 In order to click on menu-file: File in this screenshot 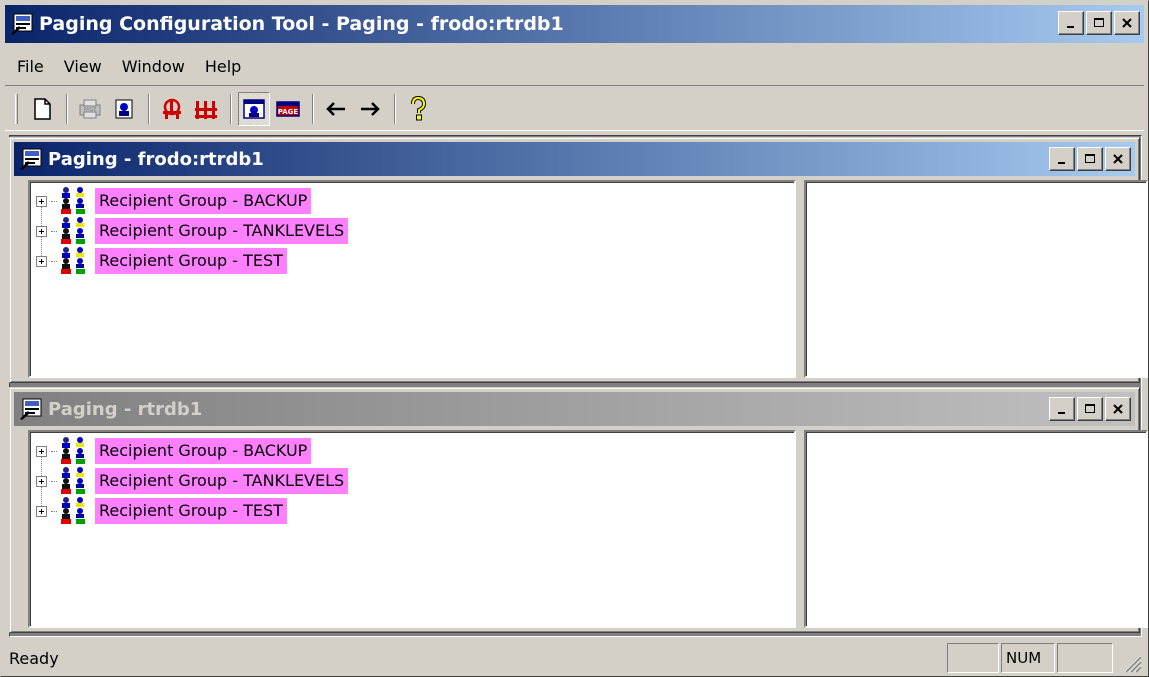, I will do `click(30, 66)`.